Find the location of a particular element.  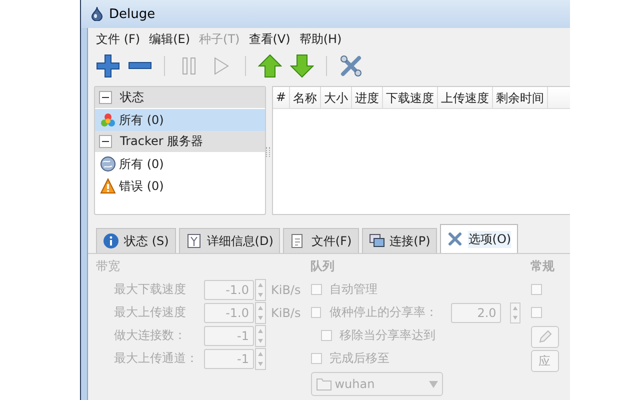

menu-item: 文件 (F) is located at coordinates (118, 39).